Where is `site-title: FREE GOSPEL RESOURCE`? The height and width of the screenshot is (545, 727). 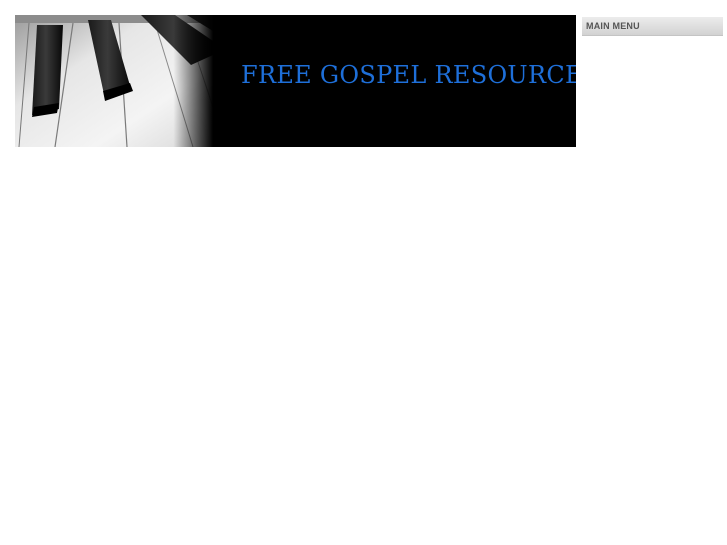
site-title: FREE GOSPEL RESOURCE is located at coordinates (408, 75).